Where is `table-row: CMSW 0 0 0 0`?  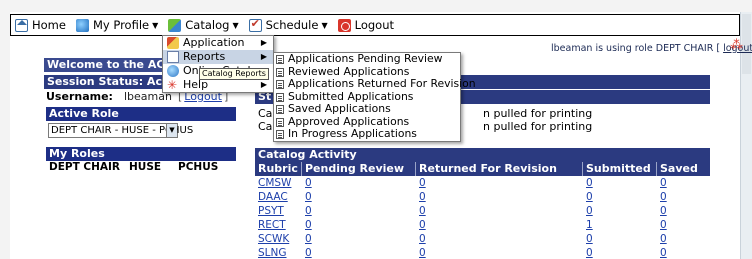 table-row: CMSW 0 0 0 0 is located at coordinates (482, 183).